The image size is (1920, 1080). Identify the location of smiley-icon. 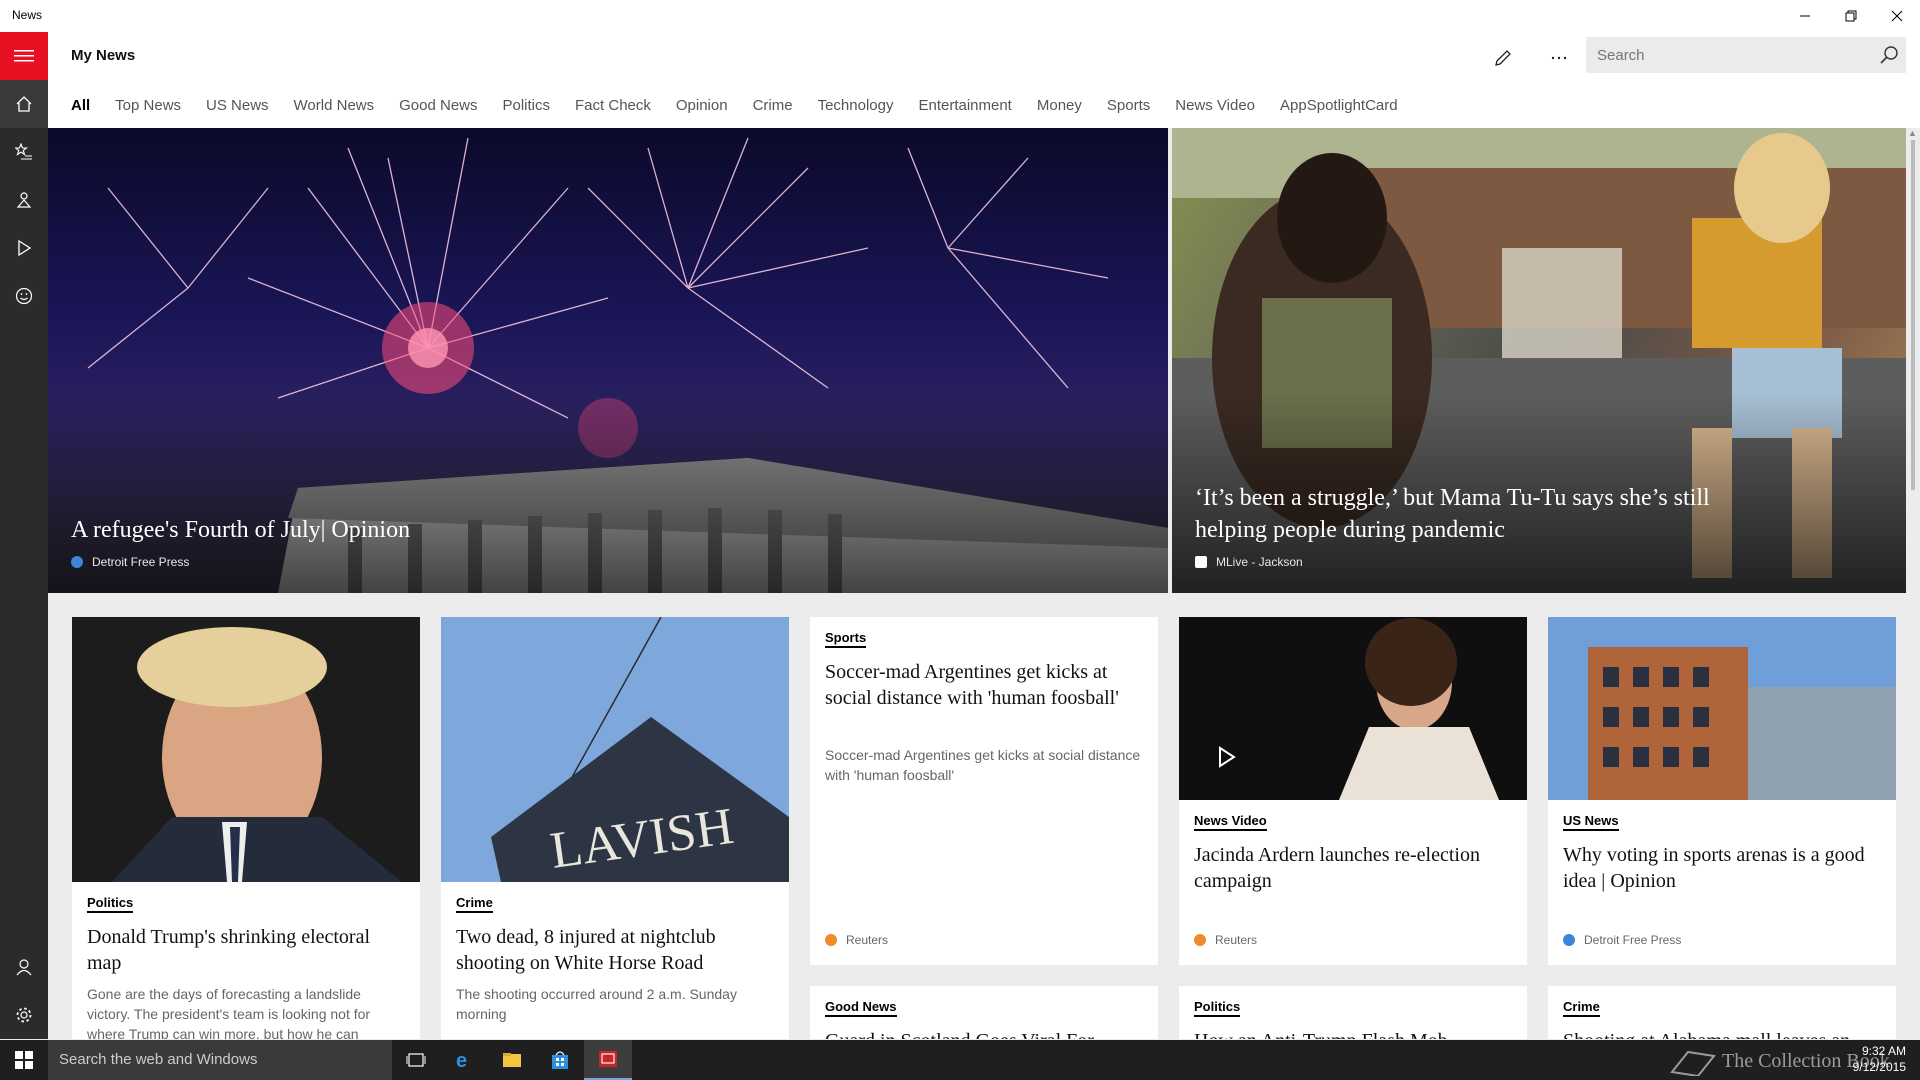
(24, 296).